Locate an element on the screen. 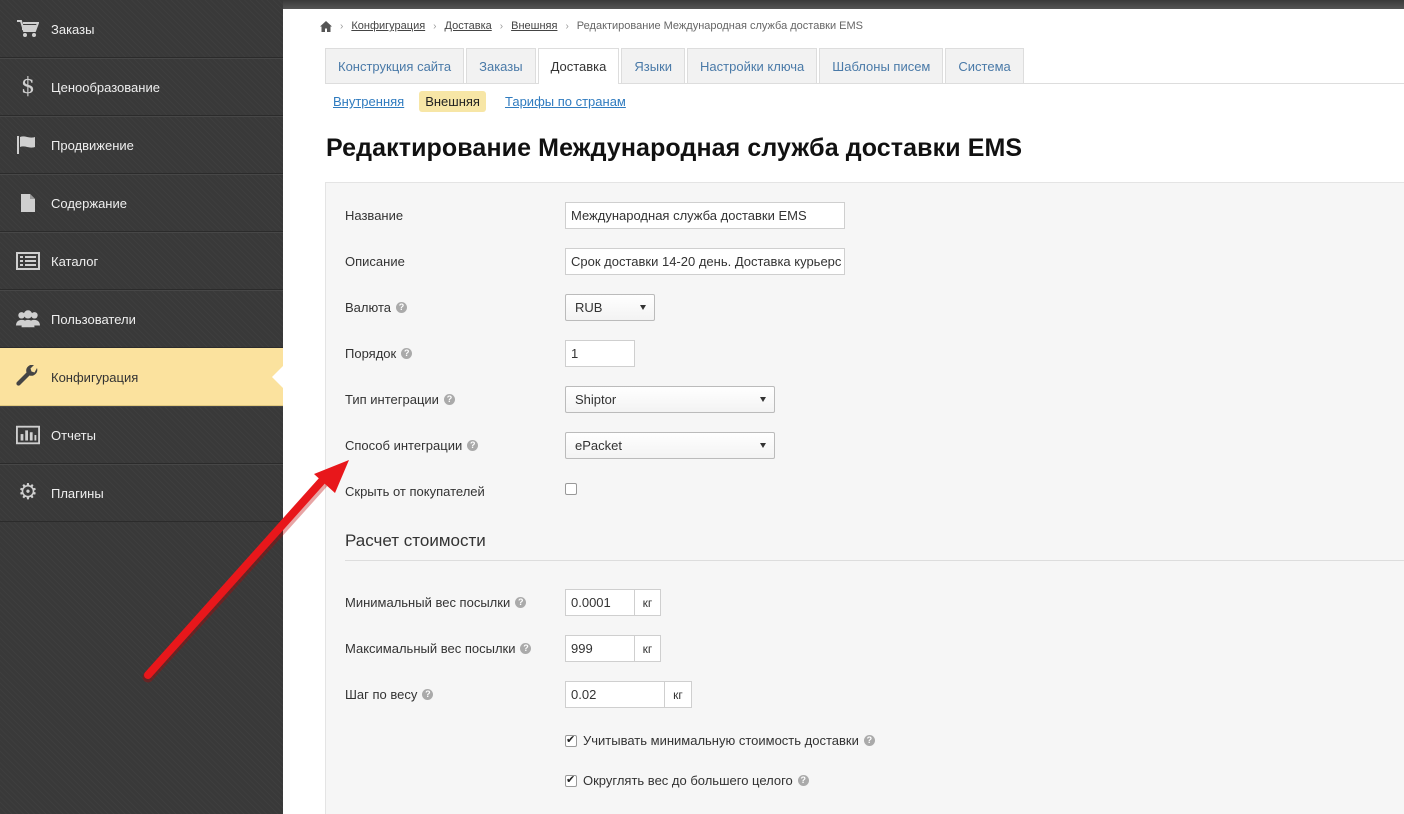 Image resolution: width=1404 pixels, height=814 pixels. weight-step-field: 0.02 is located at coordinates (615, 694).